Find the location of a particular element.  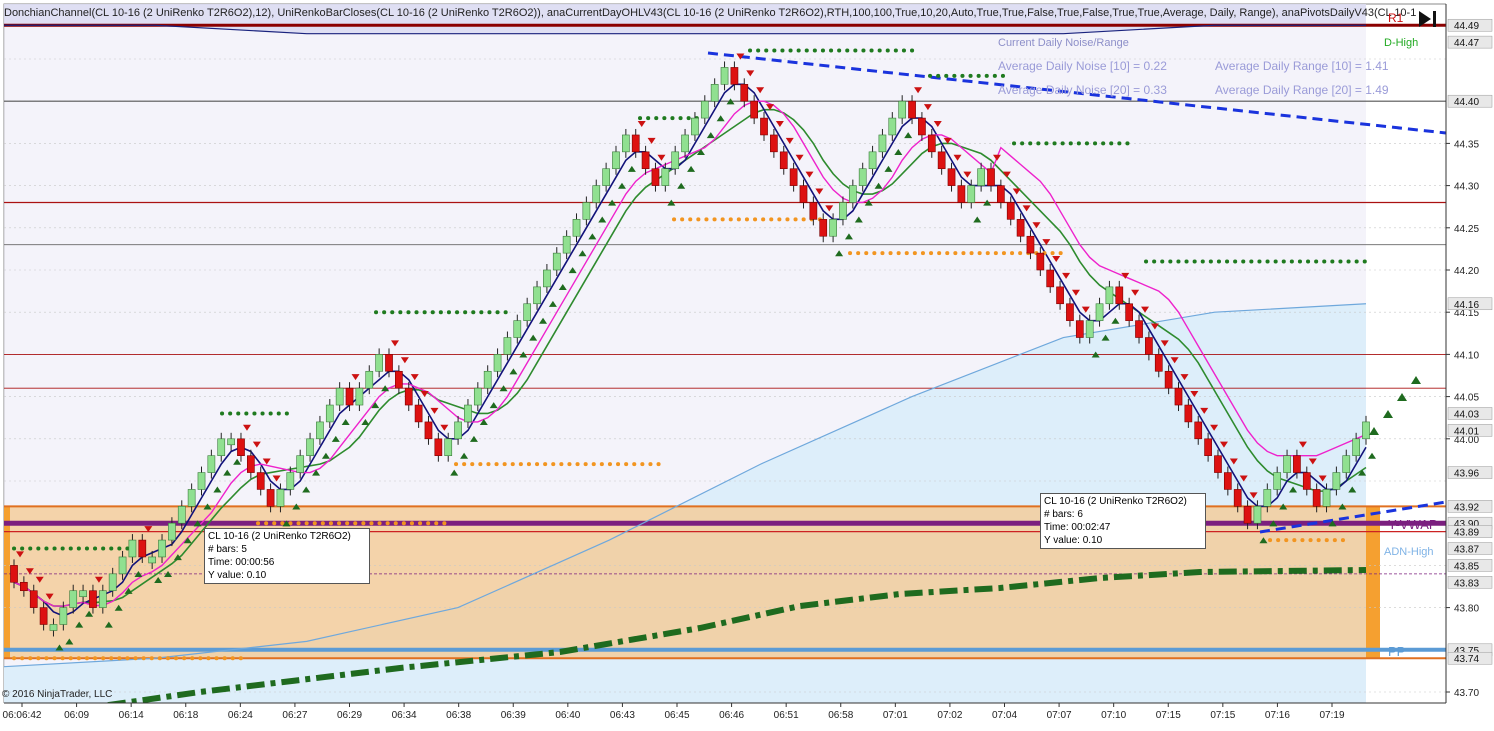

x-tick-label: 06:45 is located at coordinates (676, 715).